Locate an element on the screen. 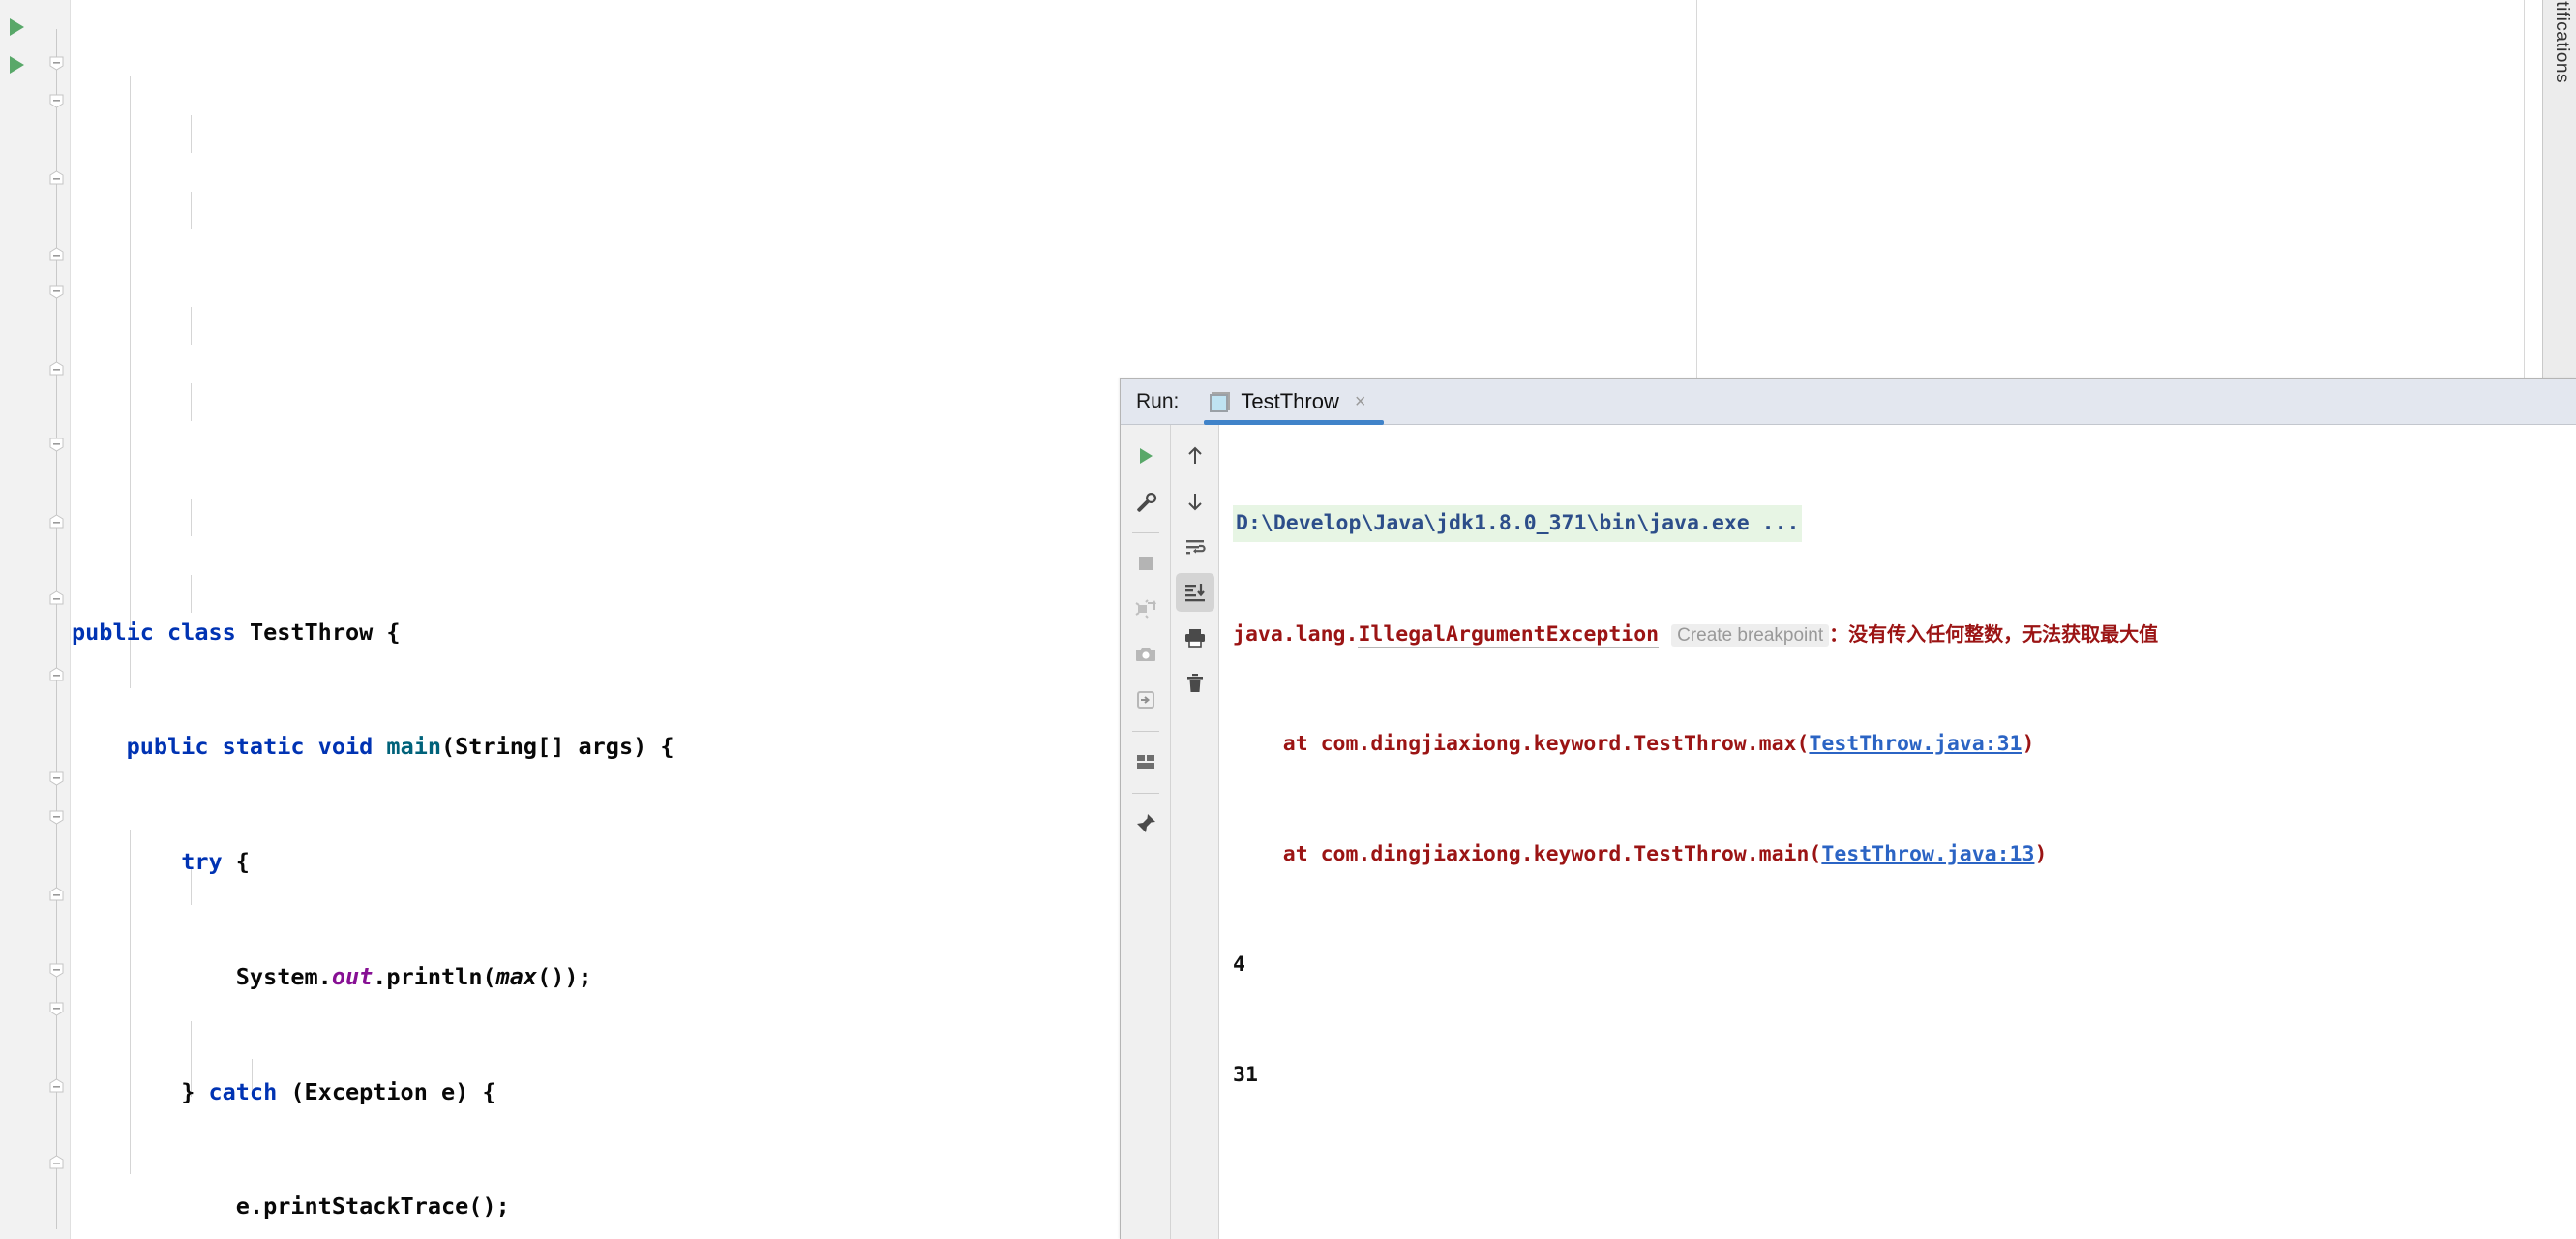 This screenshot has height=1239, width=2576. fold-marker-inner-if is located at coordinates (56, 1009).